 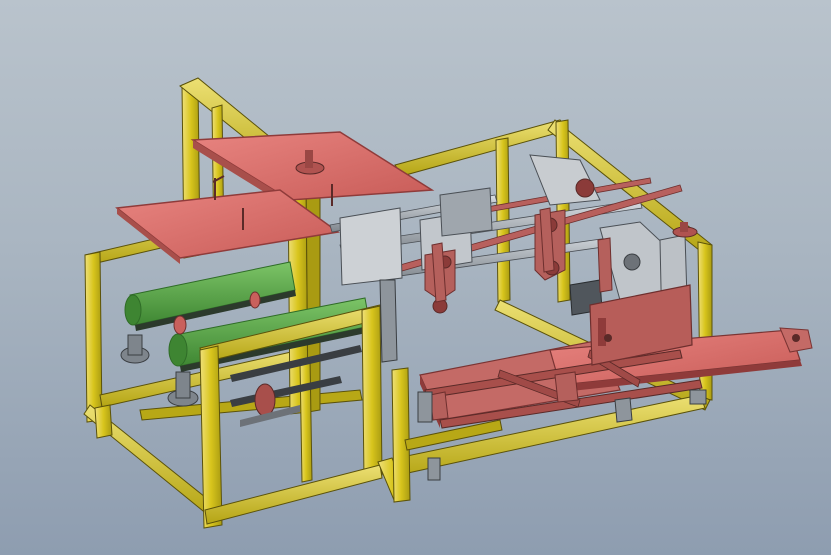 What do you see at coordinates (212, 293) in the screenshot?
I see `belt-rear` at bounding box center [212, 293].